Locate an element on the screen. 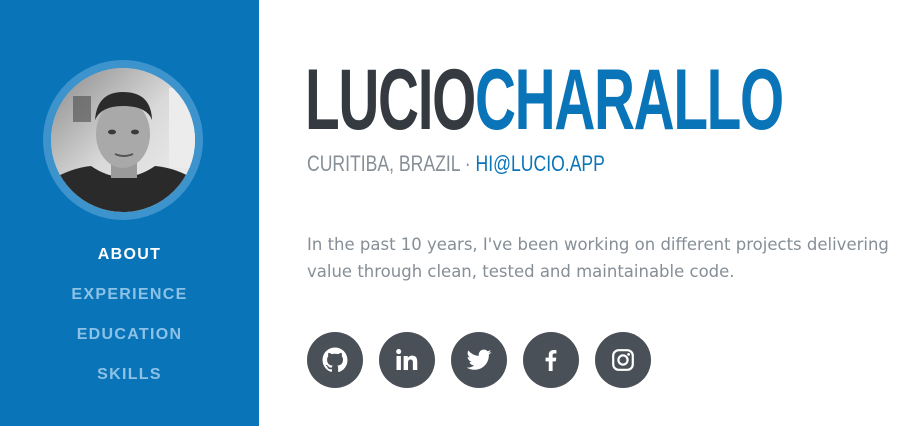  linkedin-button is located at coordinates (407, 360).